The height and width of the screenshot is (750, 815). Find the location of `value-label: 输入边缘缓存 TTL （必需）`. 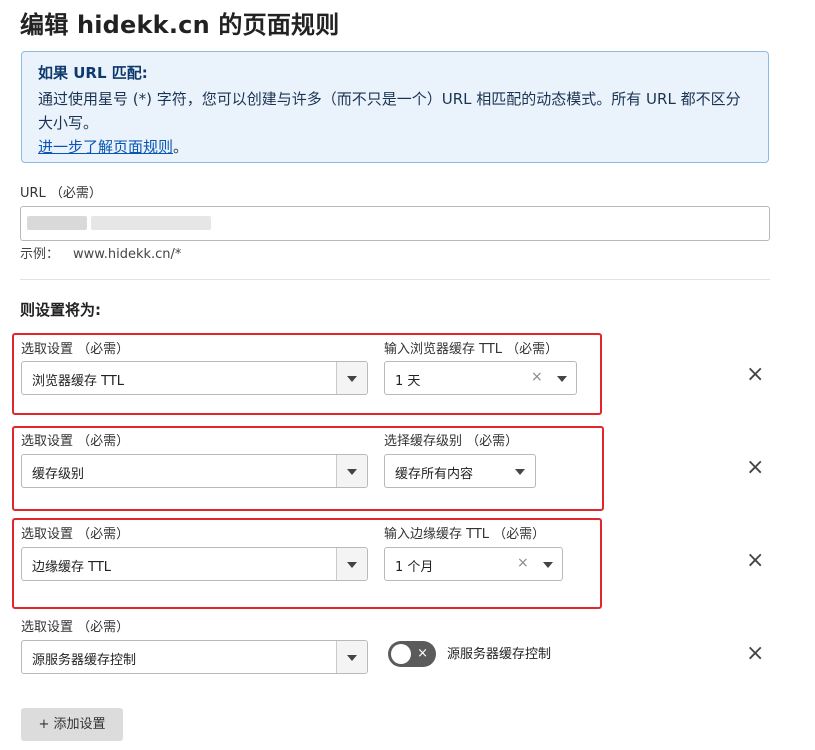

value-label: 输入边缘缓存 TTL （必需） is located at coordinates (465, 534).